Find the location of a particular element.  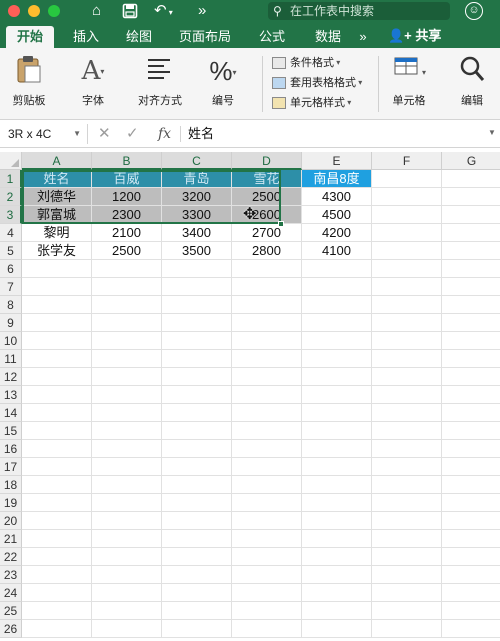

row-header-12: 12 is located at coordinates (11, 377).